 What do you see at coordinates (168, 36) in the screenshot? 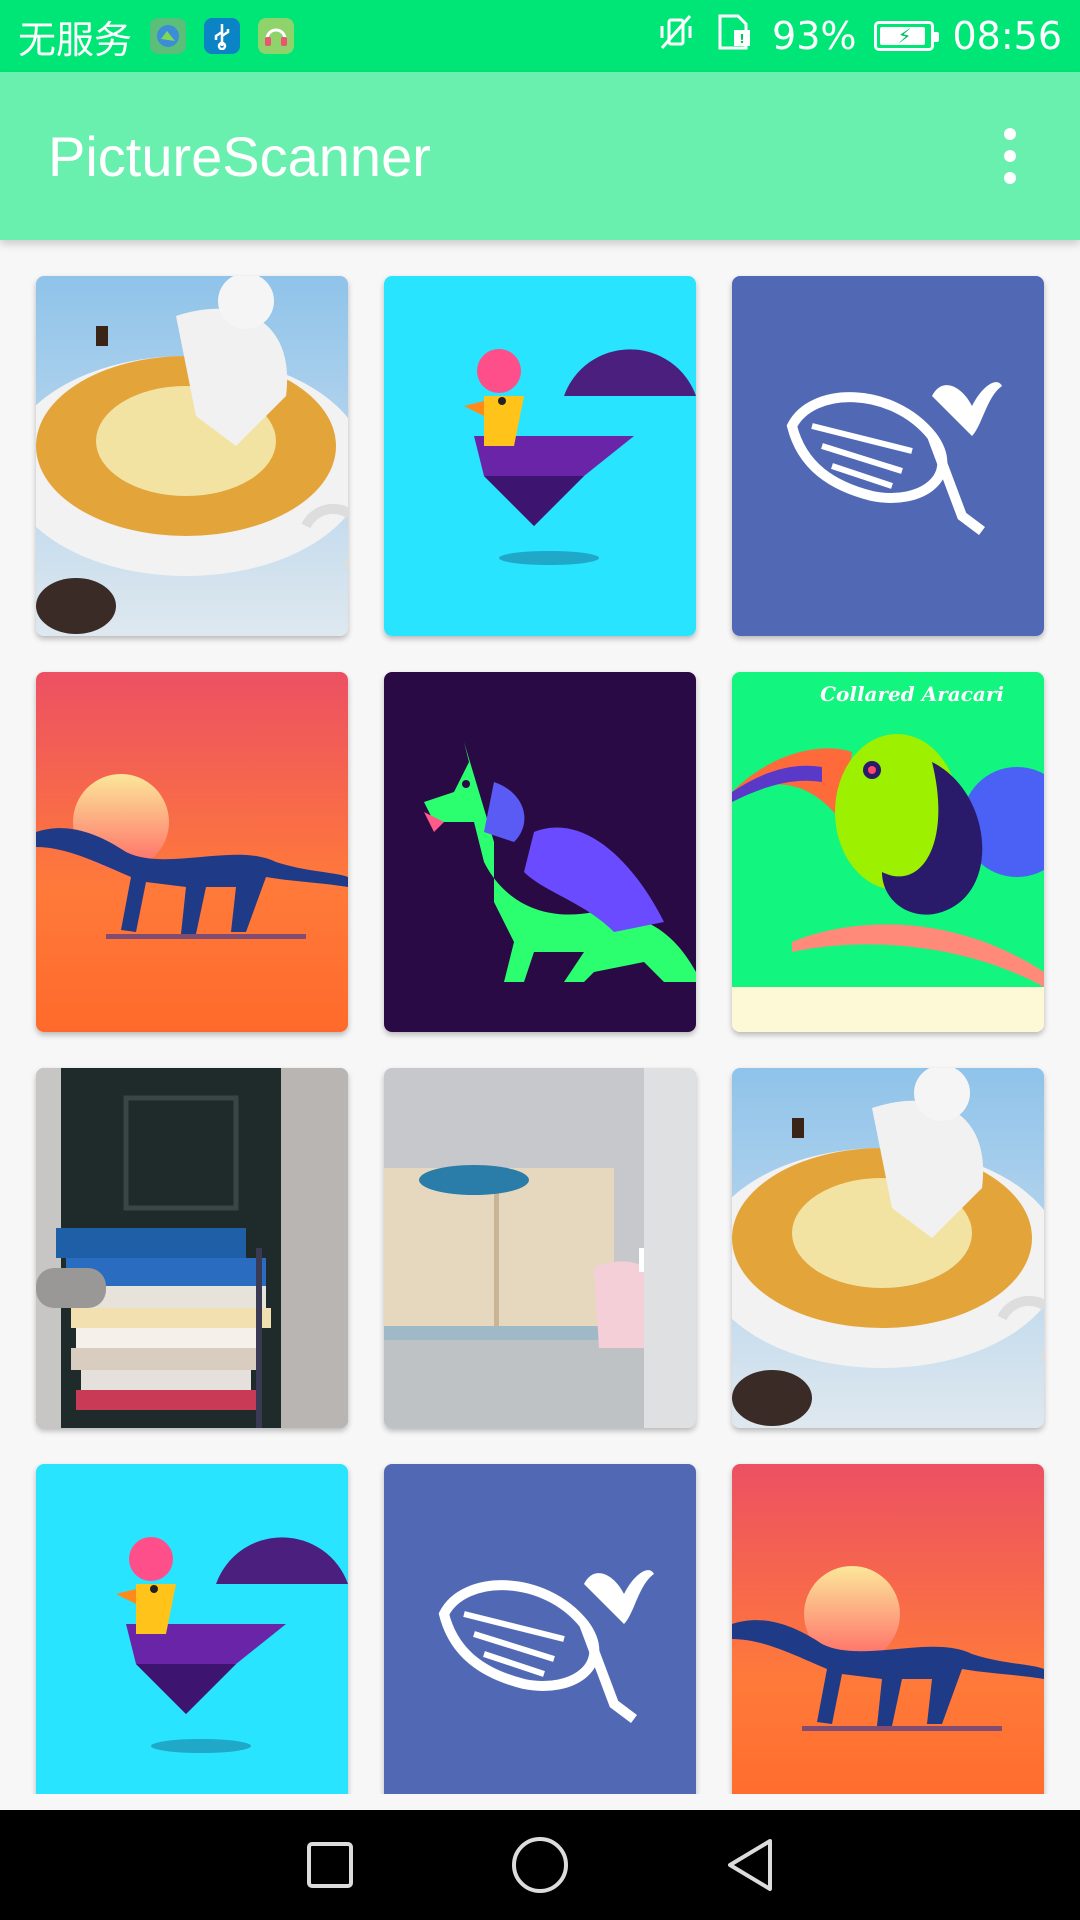
I see `sim-app-icon` at bounding box center [168, 36].